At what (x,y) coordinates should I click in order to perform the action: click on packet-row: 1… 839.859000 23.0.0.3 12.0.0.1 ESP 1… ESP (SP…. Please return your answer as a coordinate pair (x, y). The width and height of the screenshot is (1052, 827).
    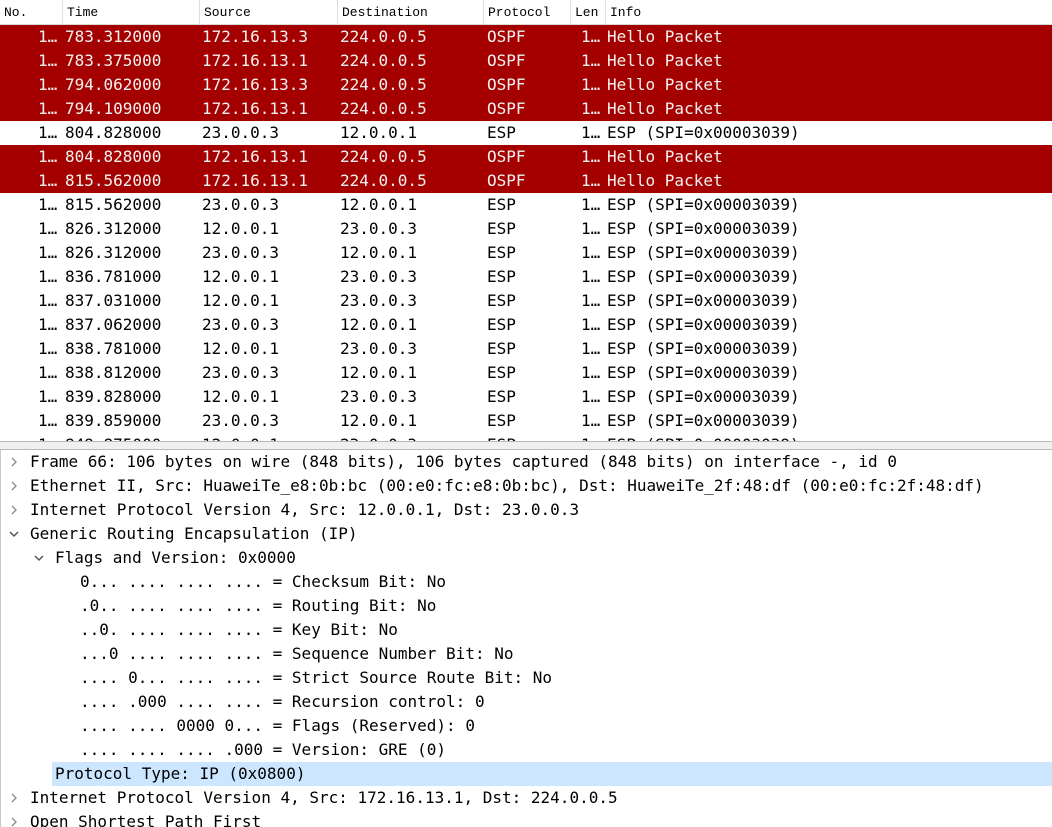
    Looking at the image, I should click on (526, 421).